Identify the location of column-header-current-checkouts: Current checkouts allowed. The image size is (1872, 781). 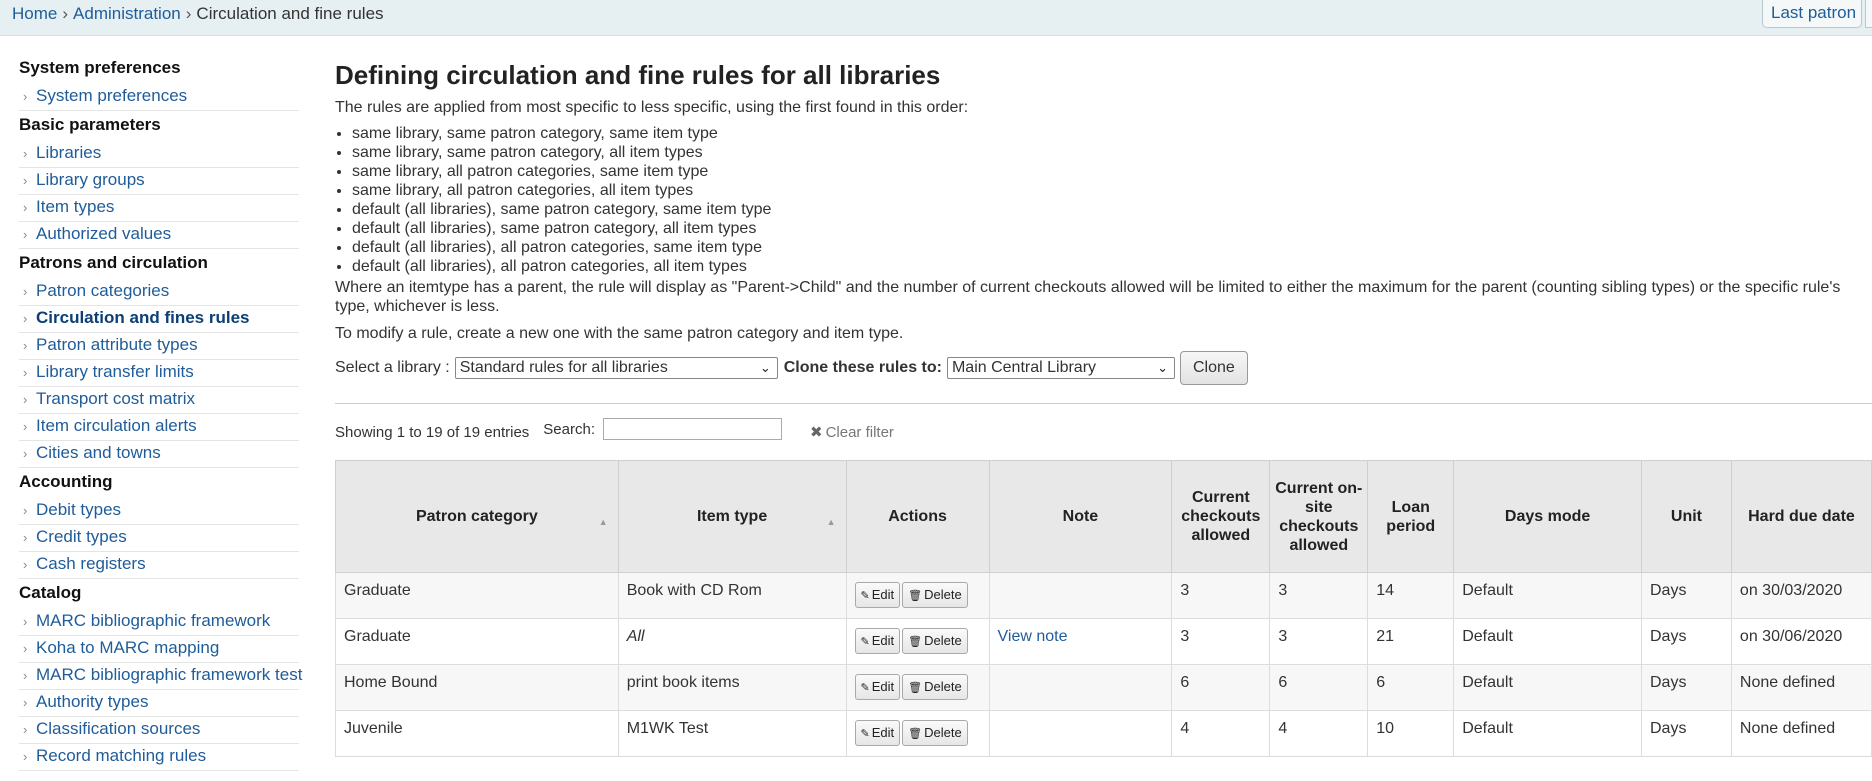
(1221, 516).